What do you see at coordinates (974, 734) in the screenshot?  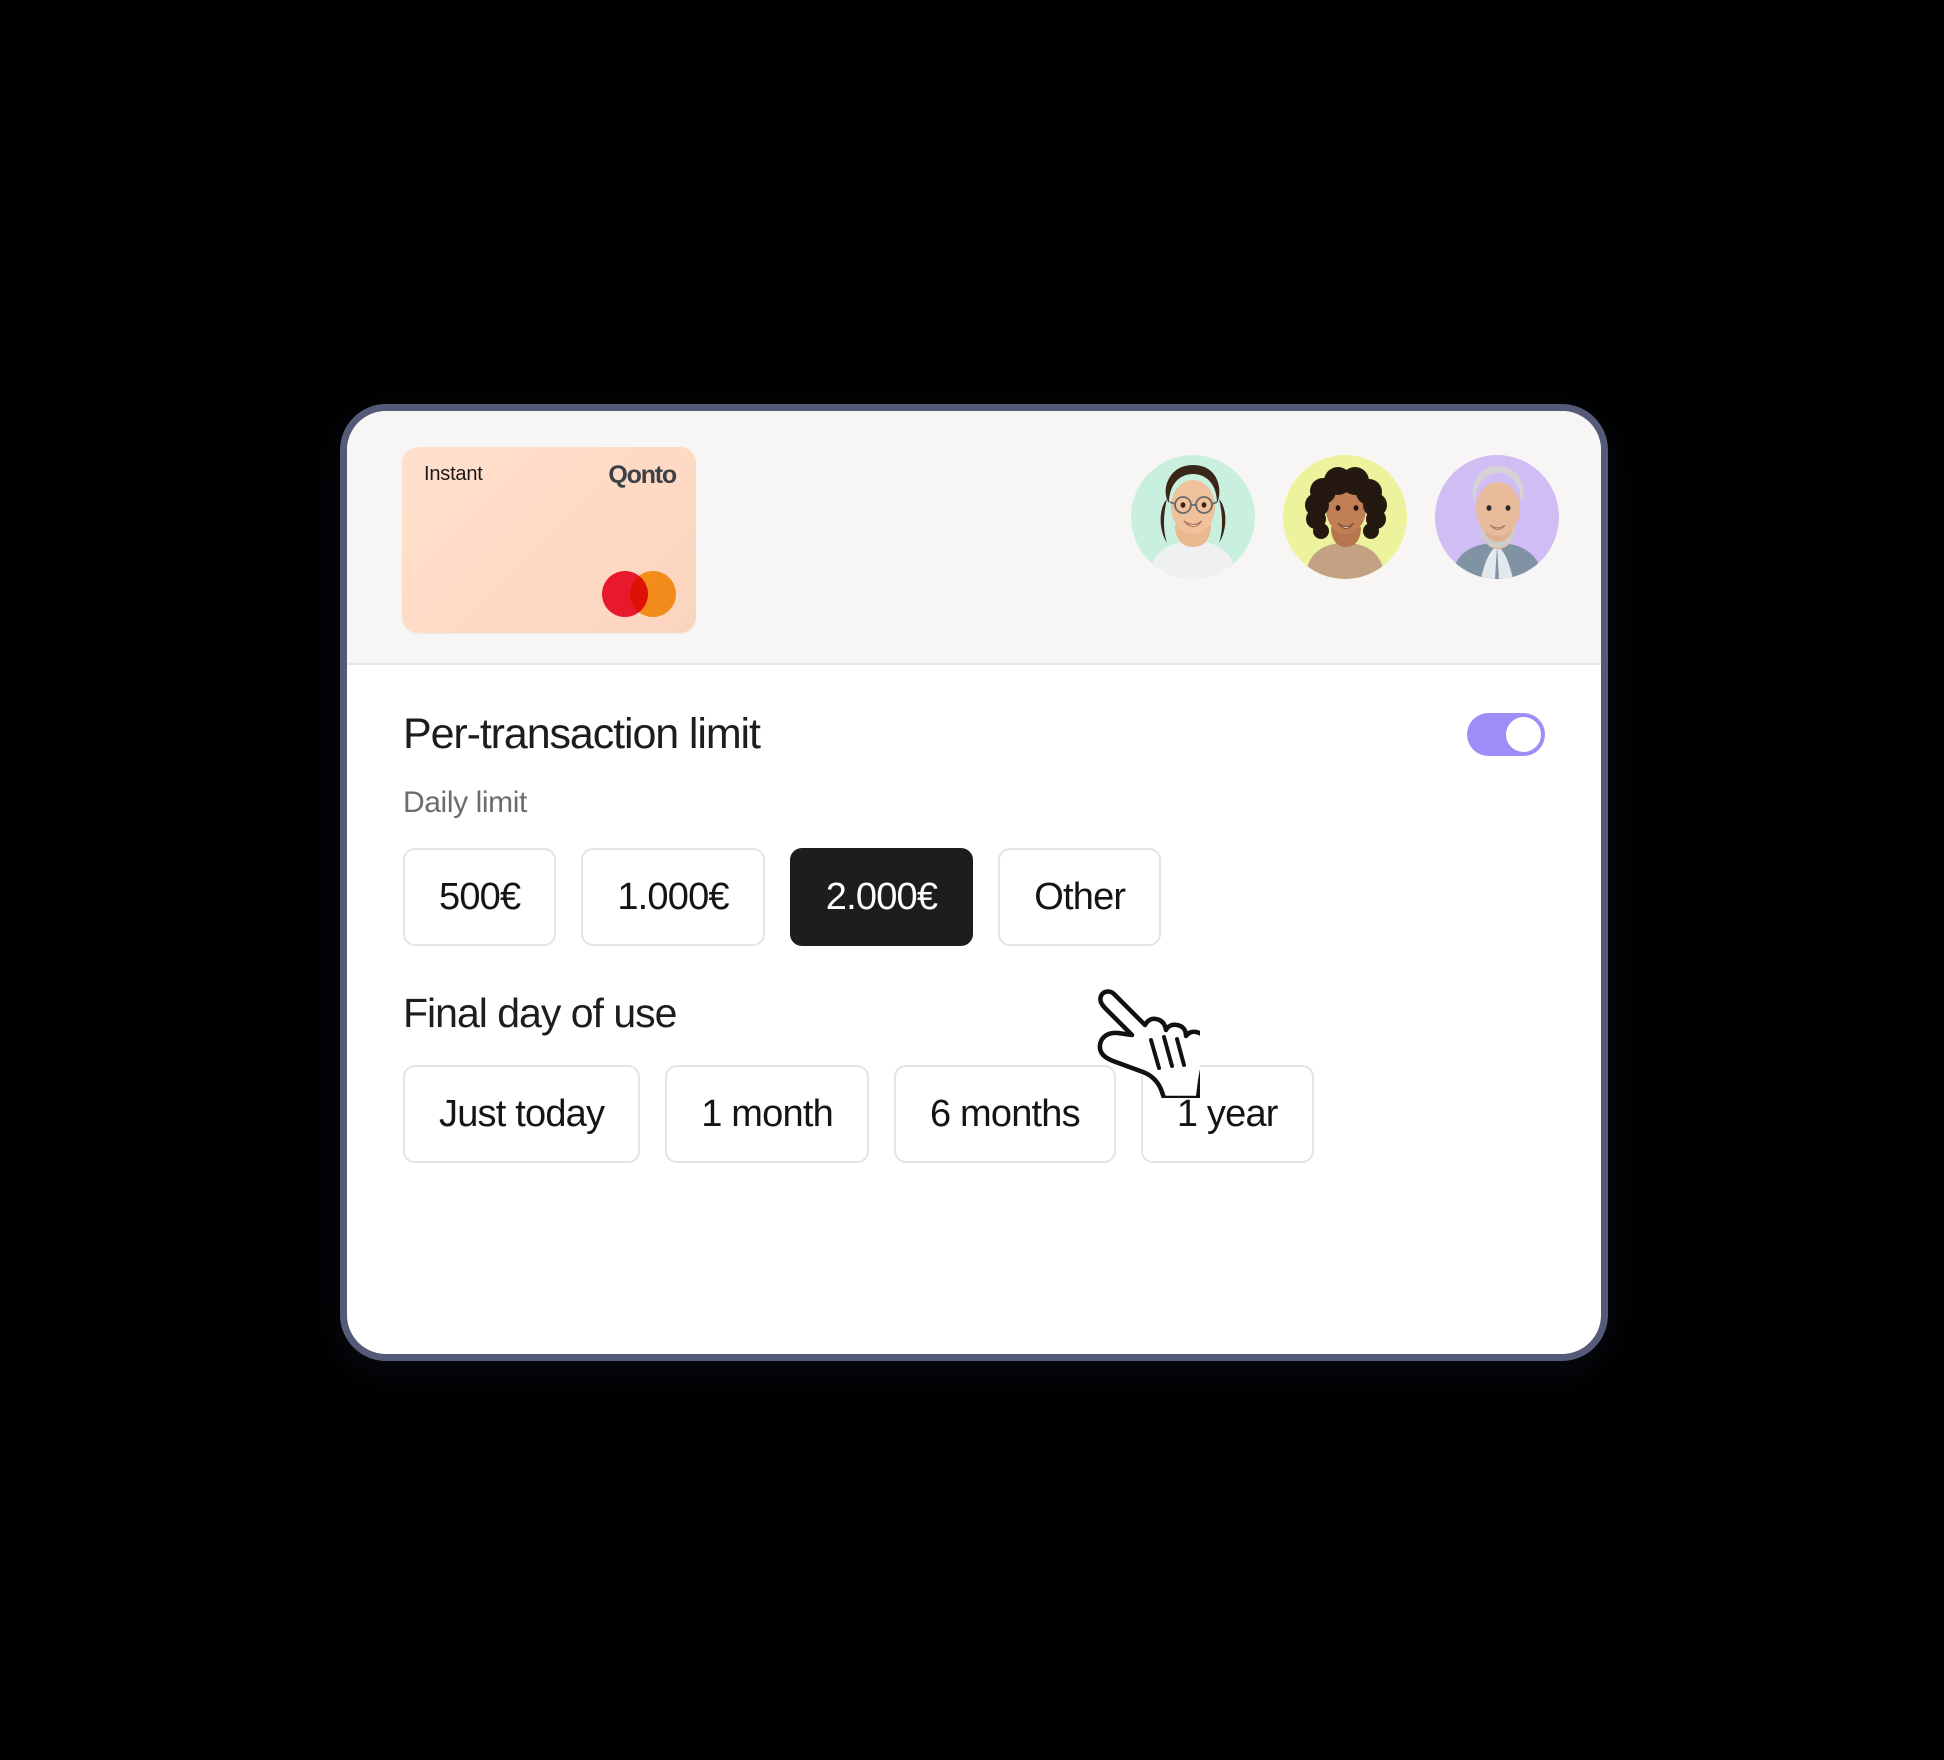 I see `per-transaction-limit-row: Per-transaction limit` at bounding box center [974, 734].